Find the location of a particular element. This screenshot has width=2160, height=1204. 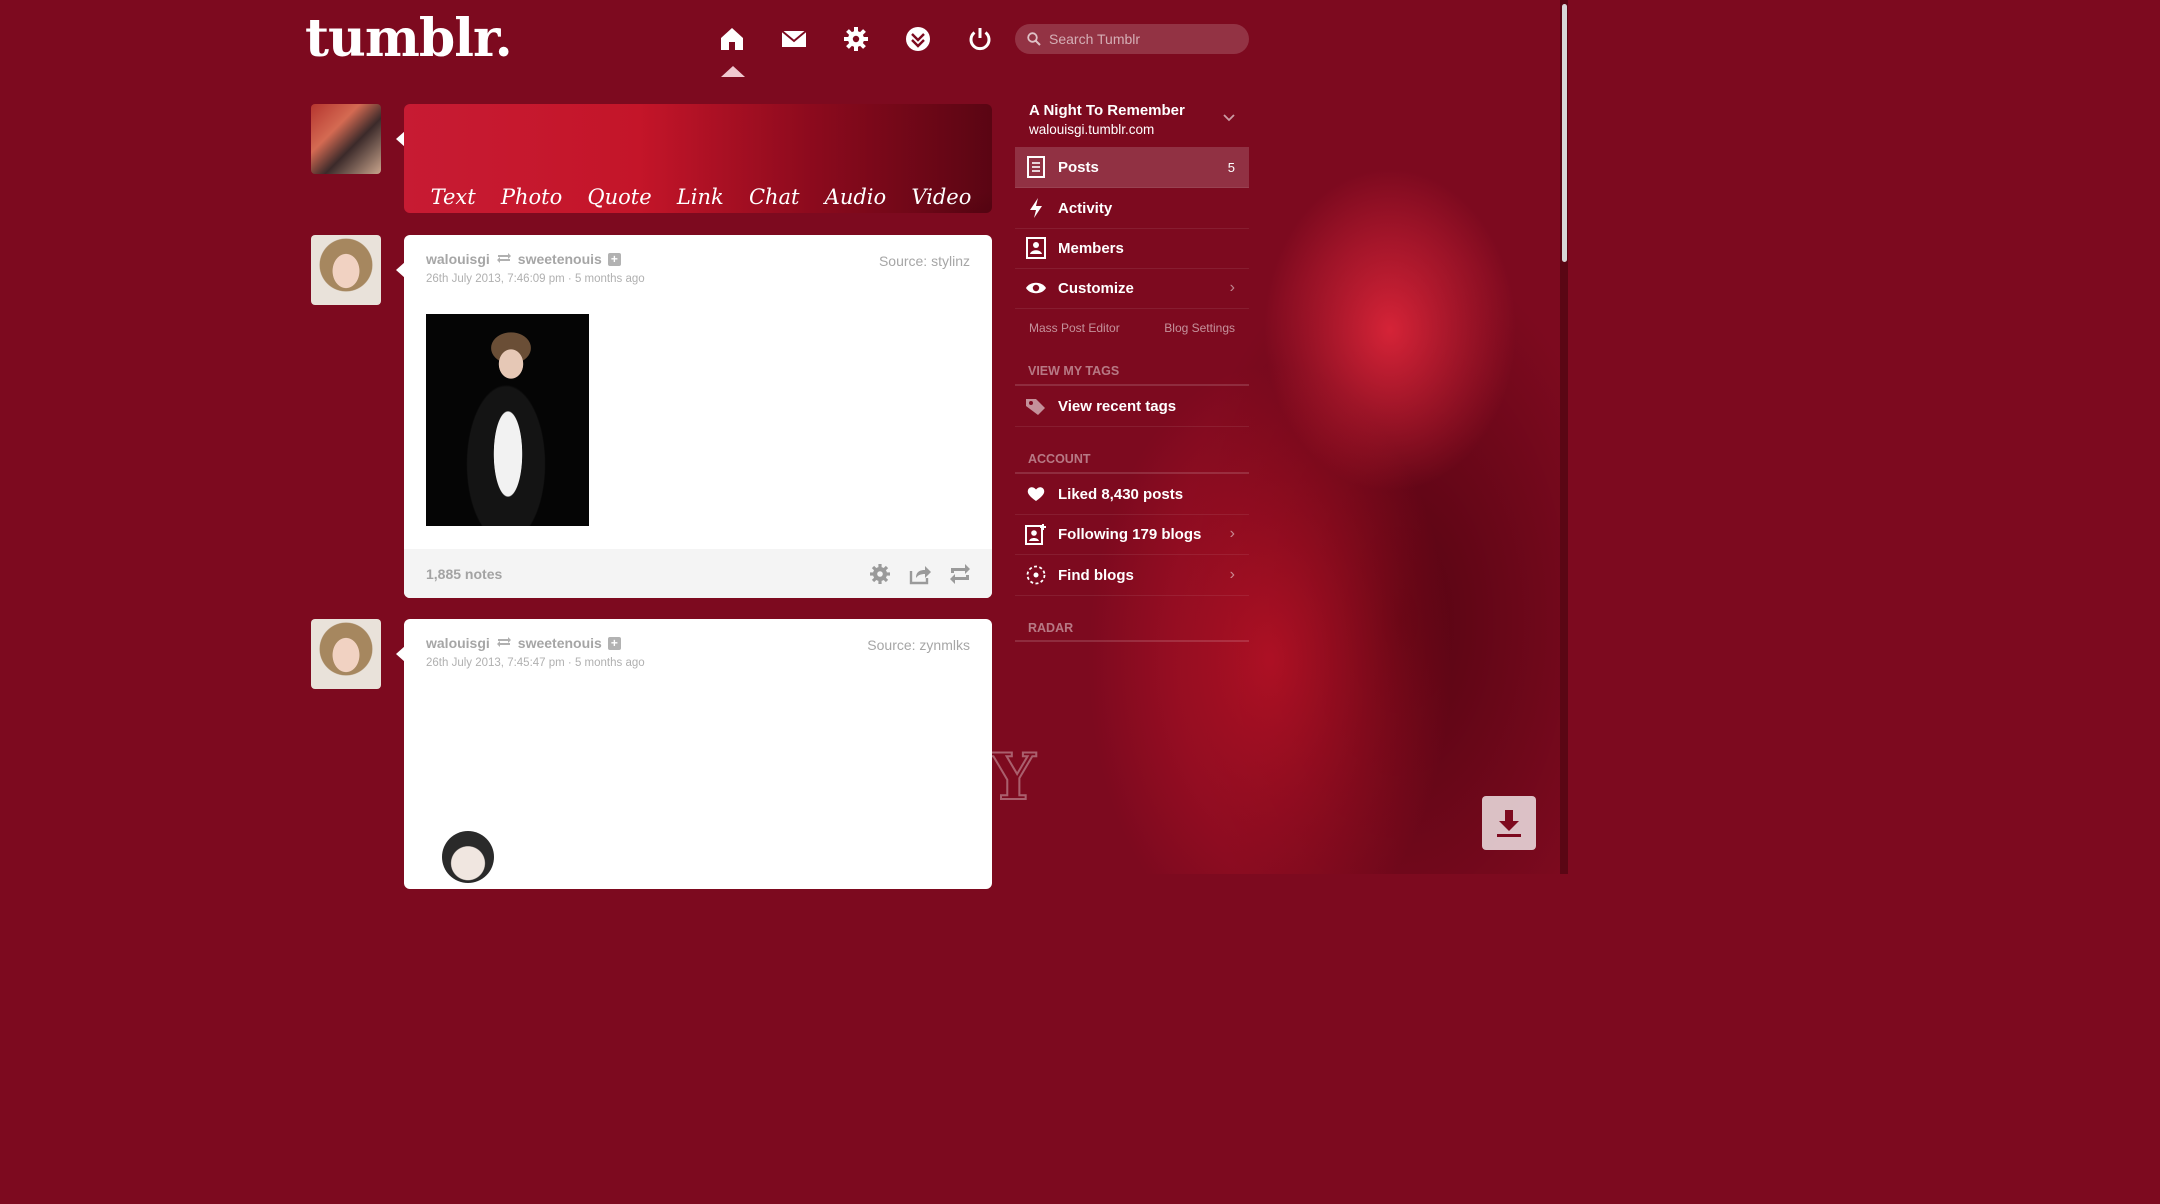

section-header-radar: RADAR is located at coordinates (1051, 628).